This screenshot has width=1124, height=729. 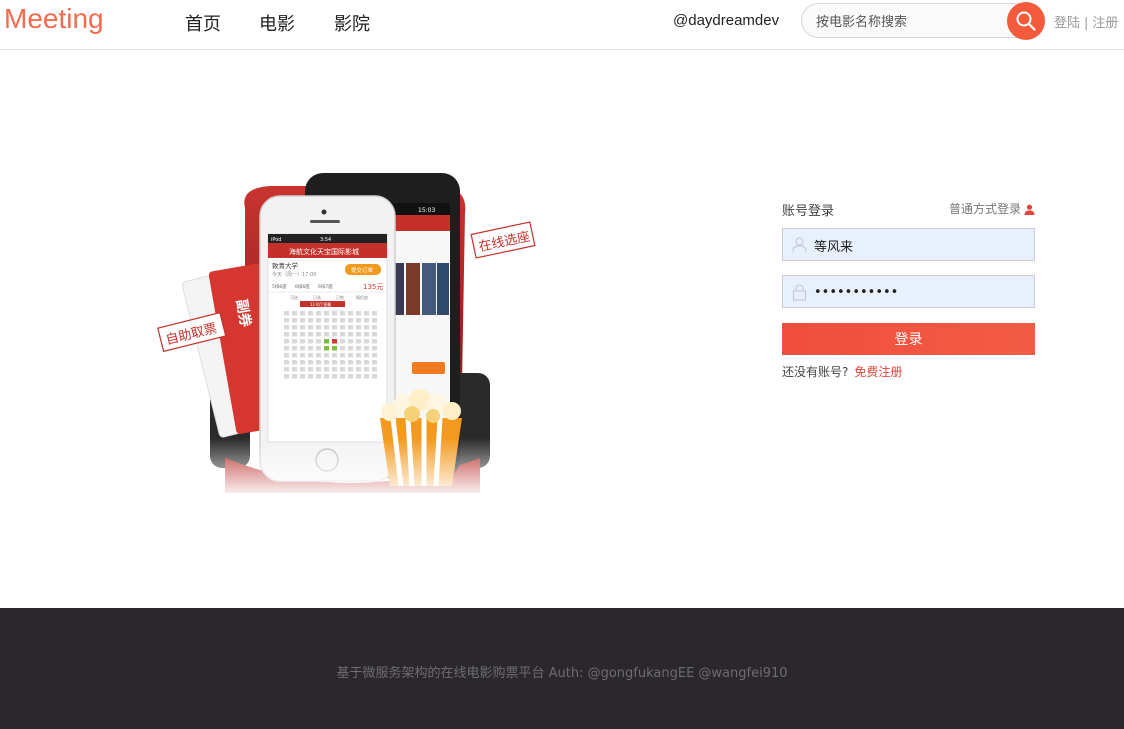 I want to click on search-icon, so click(x=1026, y=21).